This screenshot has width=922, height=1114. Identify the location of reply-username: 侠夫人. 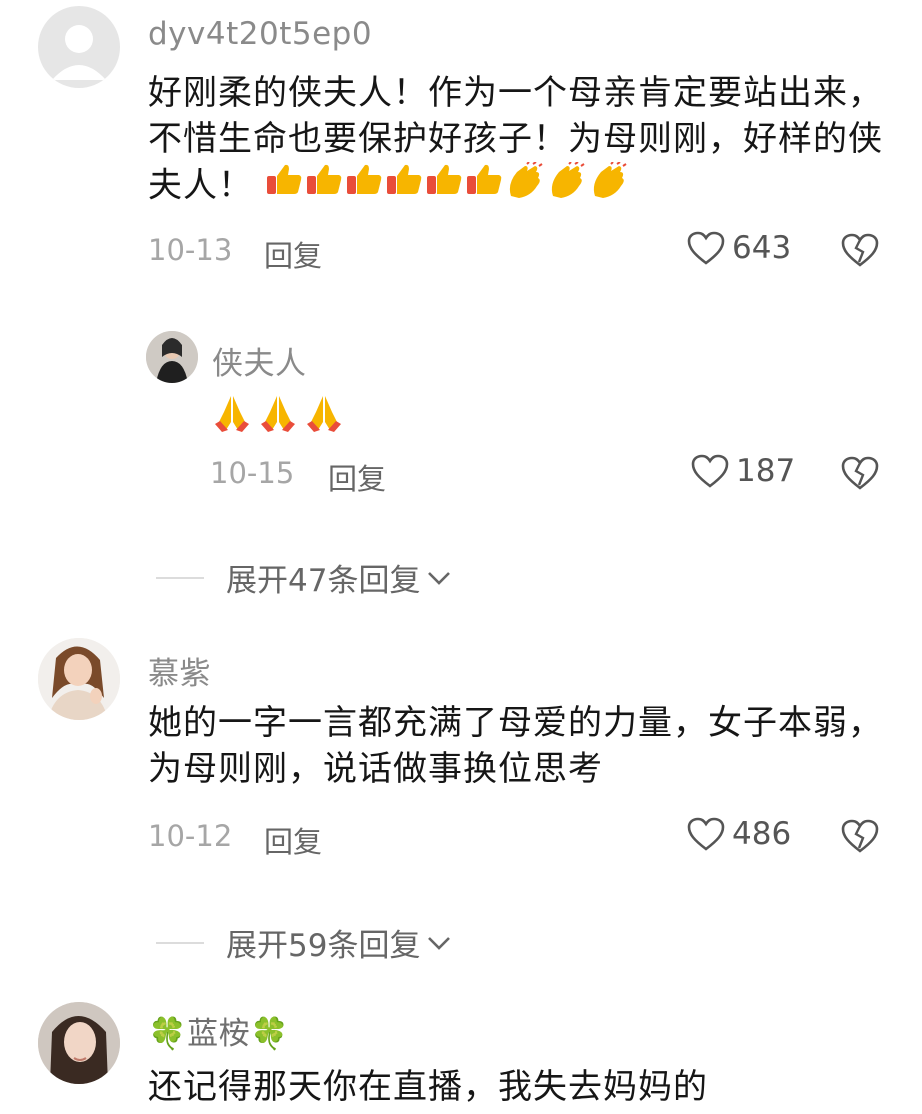
(259, 360).